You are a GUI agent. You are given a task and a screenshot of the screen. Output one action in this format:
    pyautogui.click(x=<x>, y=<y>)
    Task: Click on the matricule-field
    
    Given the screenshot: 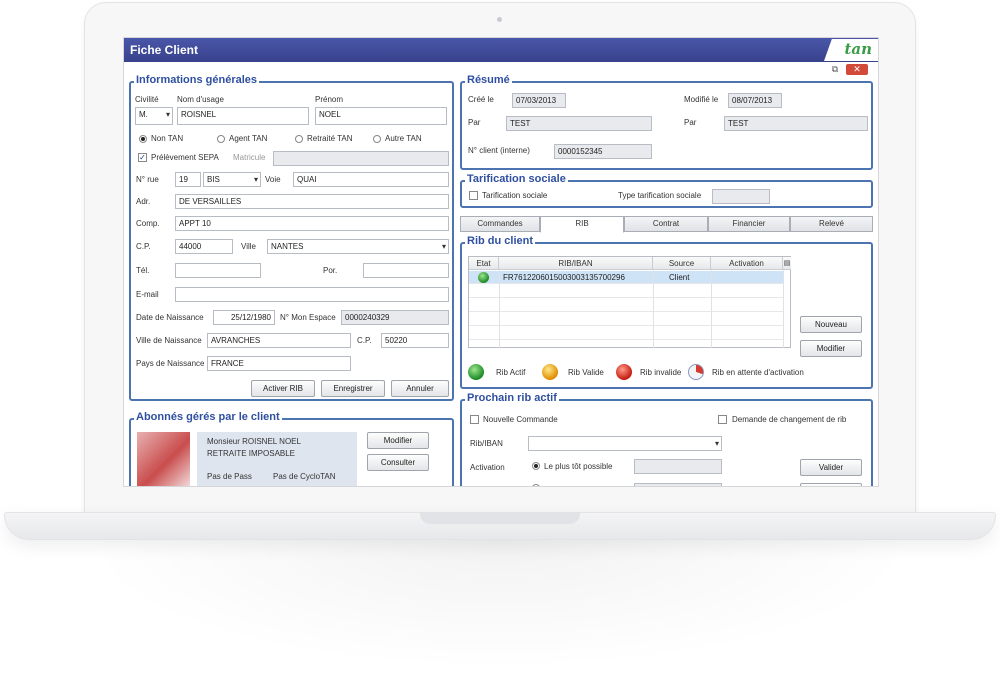 What is the action you would take?
    pyautogui.click(x=361, y=158)
    